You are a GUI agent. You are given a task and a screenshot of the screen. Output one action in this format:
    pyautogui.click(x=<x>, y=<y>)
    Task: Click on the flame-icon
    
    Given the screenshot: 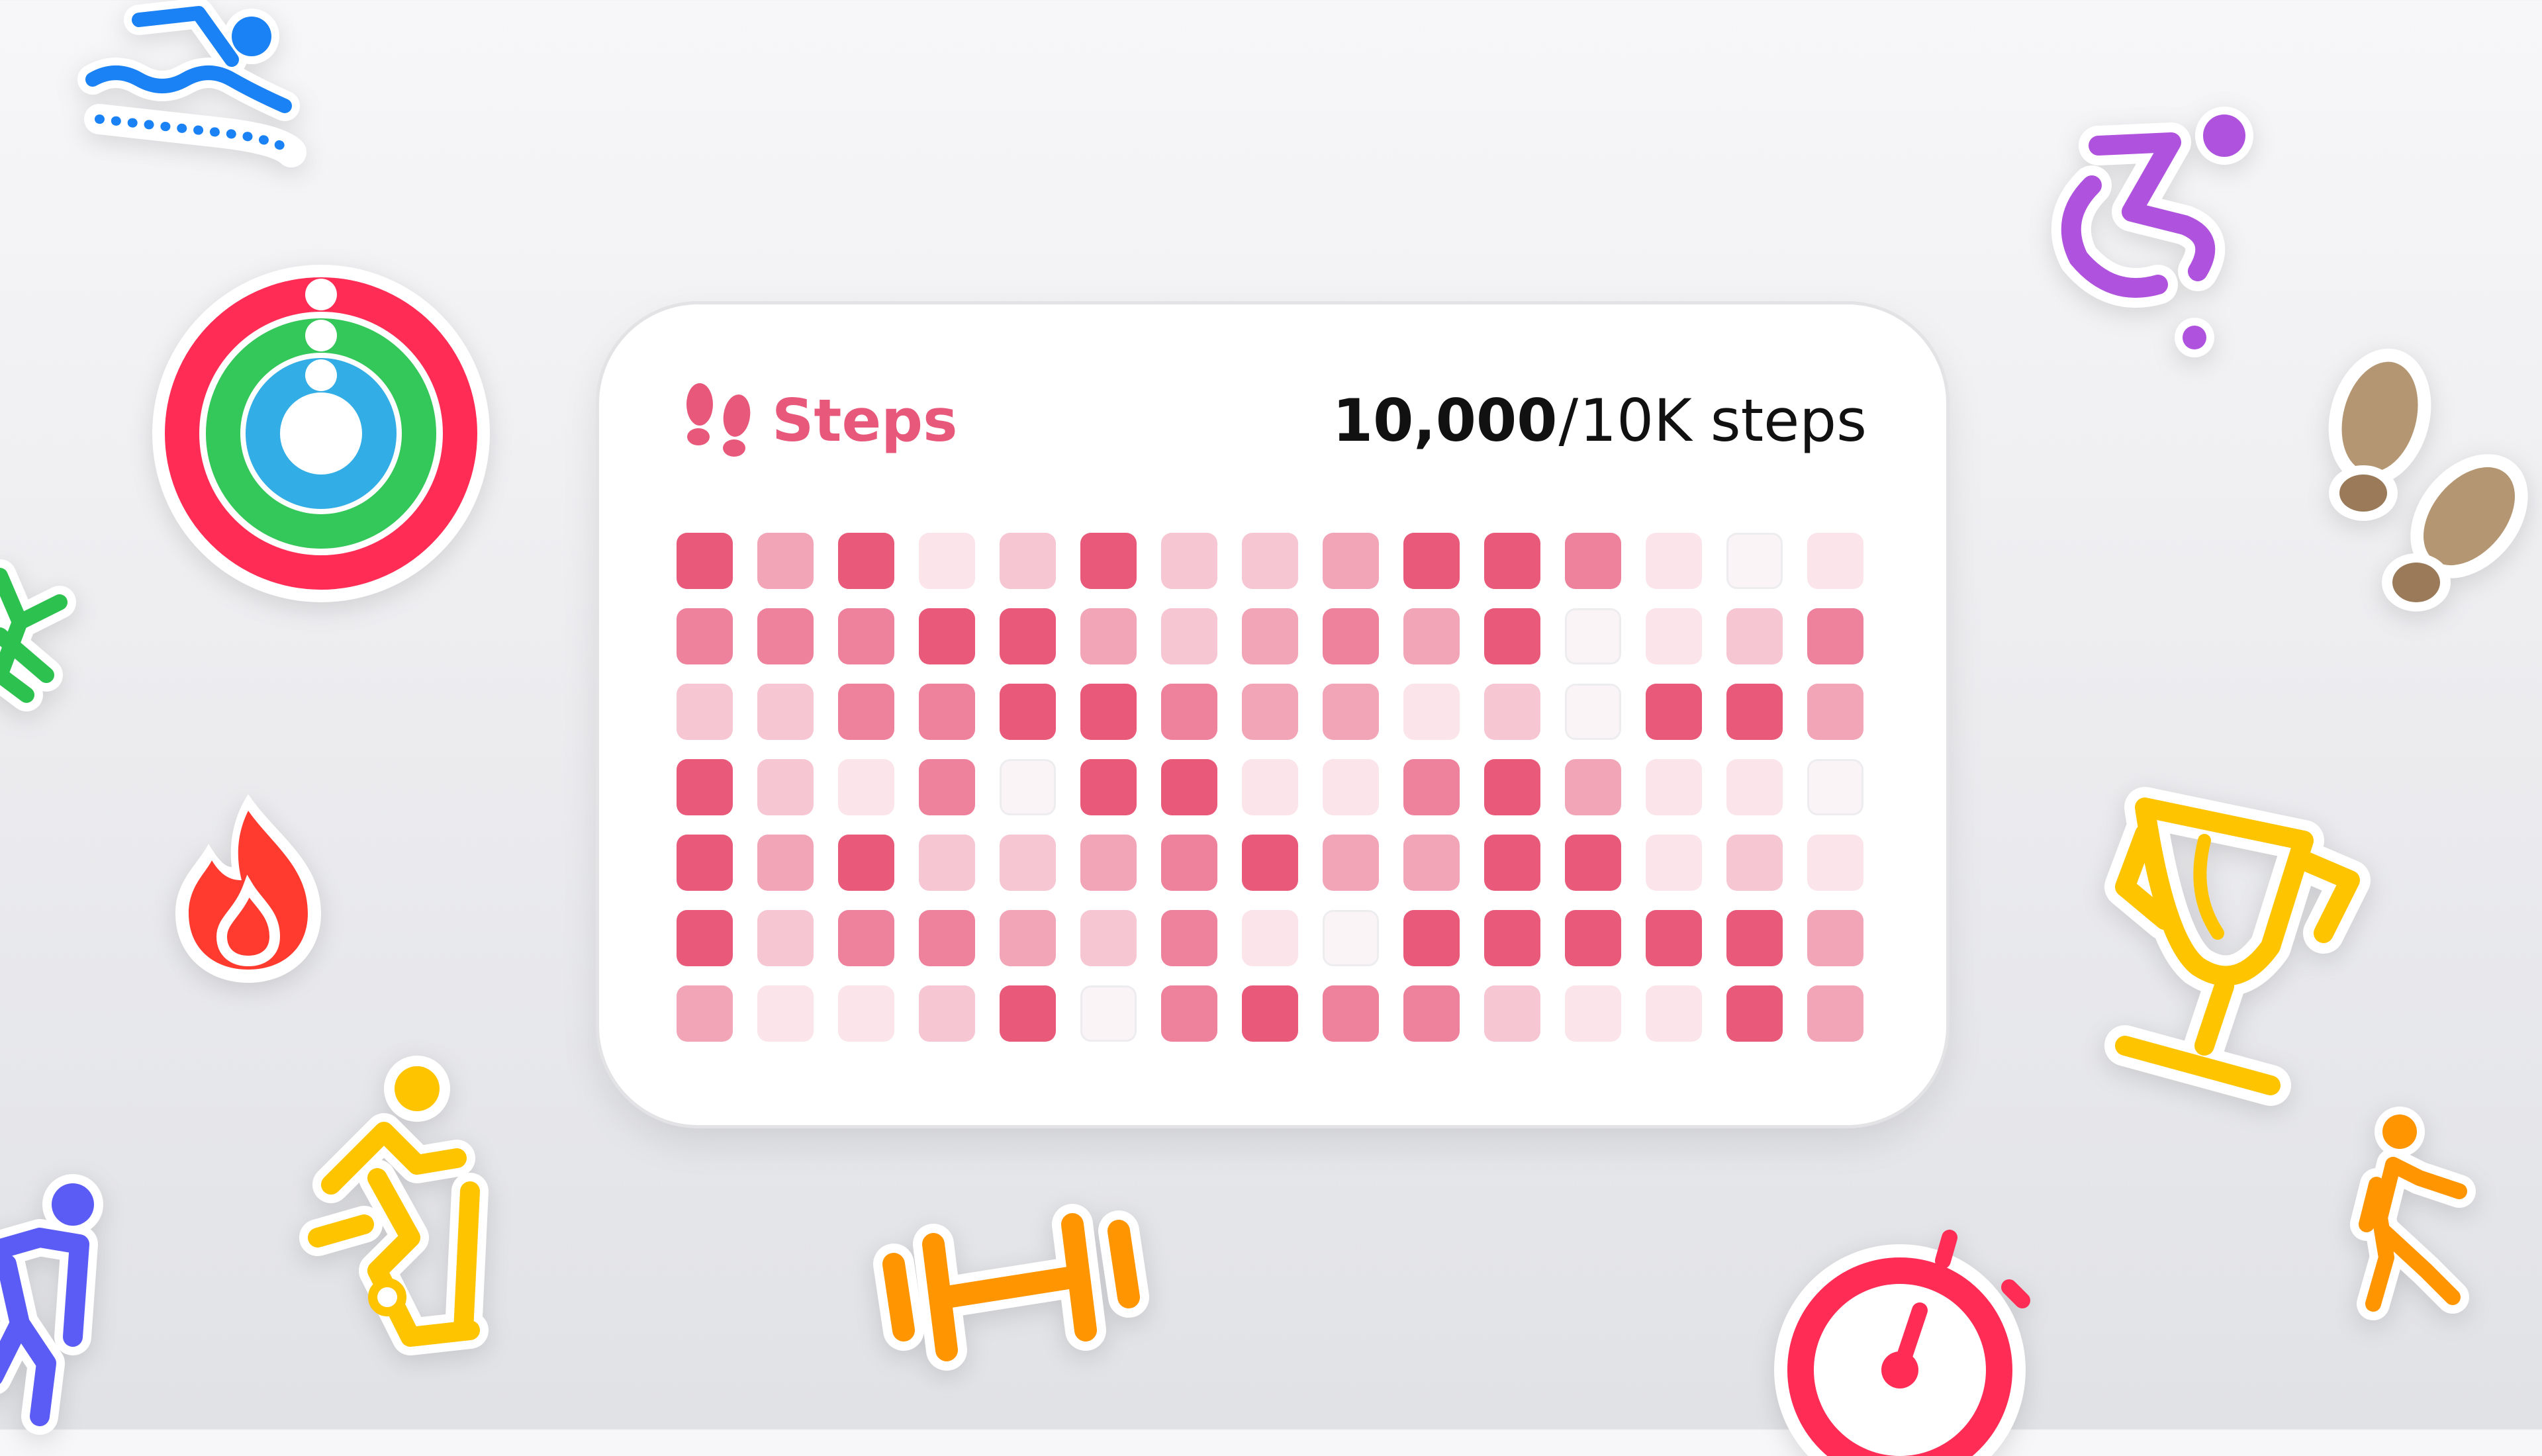 What is the action you would take?
    pyautogui.click(x=249, y=887)
    